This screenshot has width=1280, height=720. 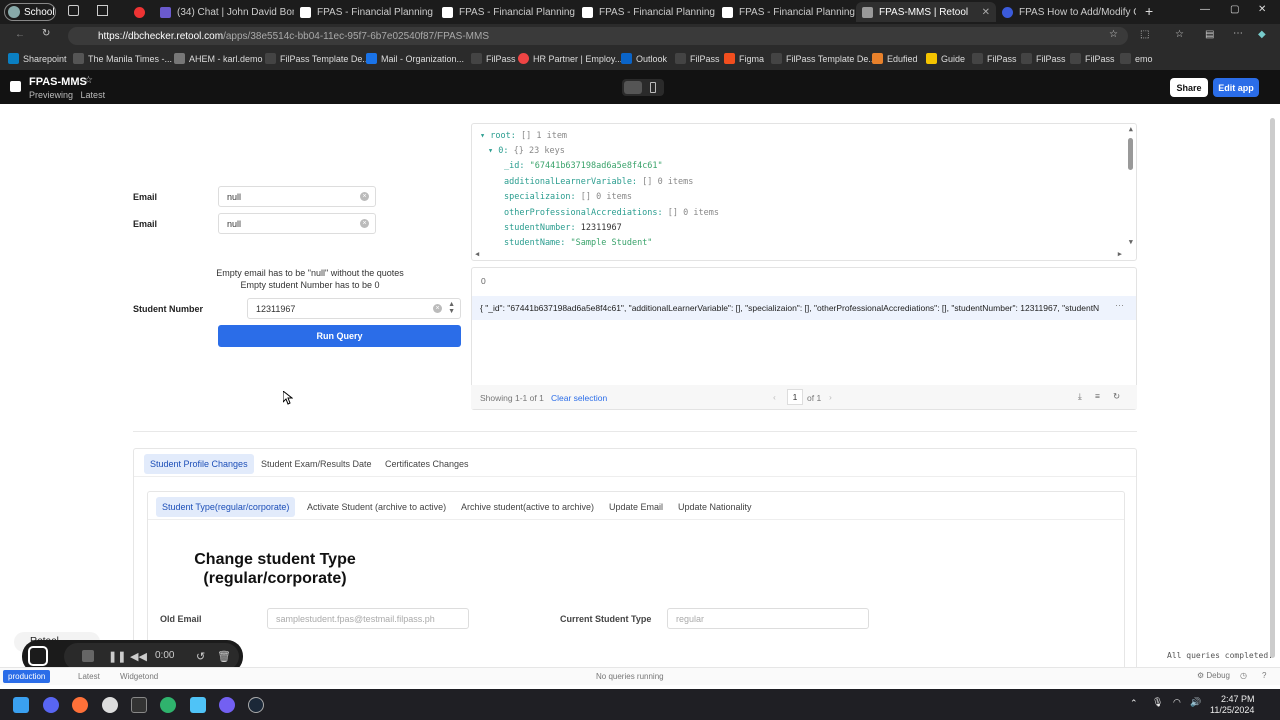 What do you see at coordinates (795, 397) in the screenshot?
I see `page-number-input: 1` at bounding box center [795, 397].